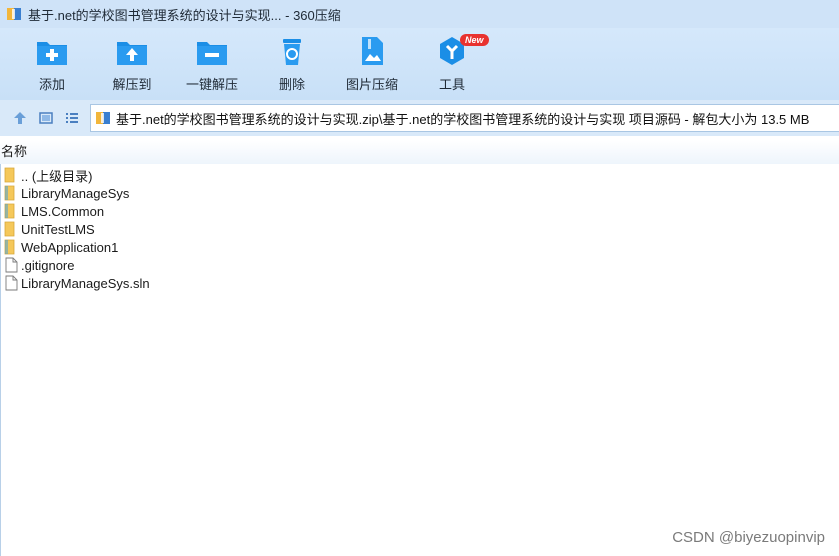  Describe the element at coordinates (103, 118) in the screenshot. I see `archive-path-icon` at that location.